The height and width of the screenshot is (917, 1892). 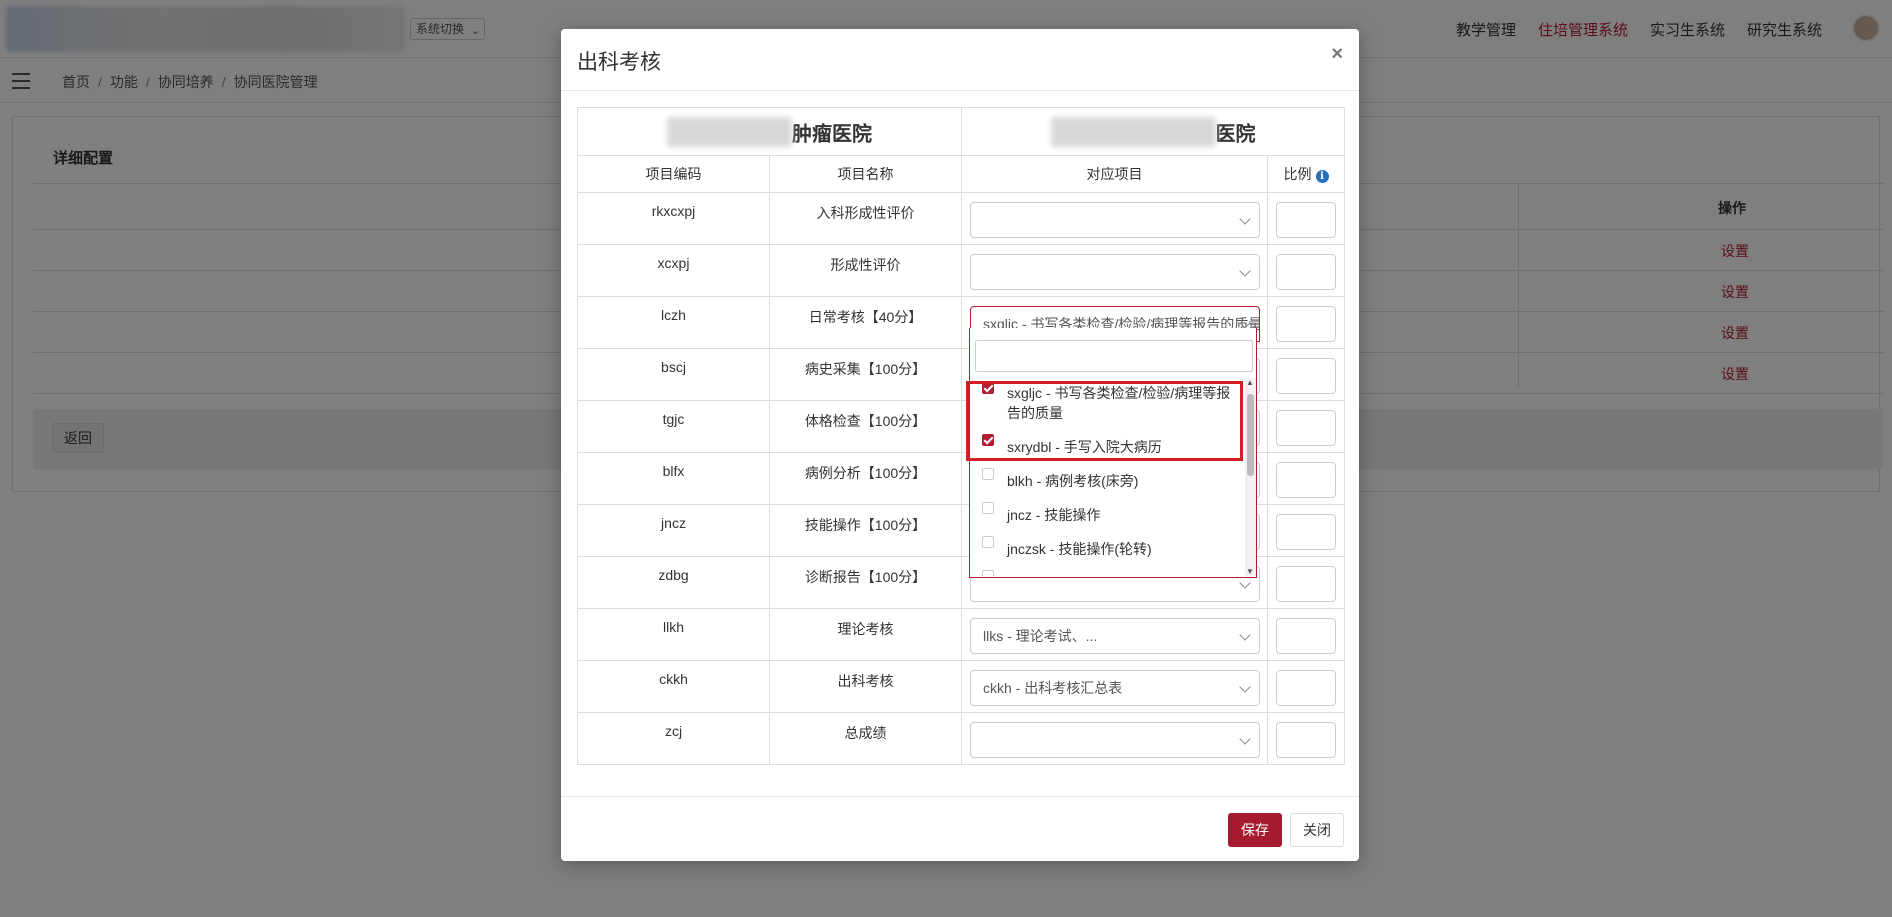 What do you see at coordinates (960, 828) in the screenshot?
I see `modal-footer: 保存 关闭` at bounding box center [960, 828].